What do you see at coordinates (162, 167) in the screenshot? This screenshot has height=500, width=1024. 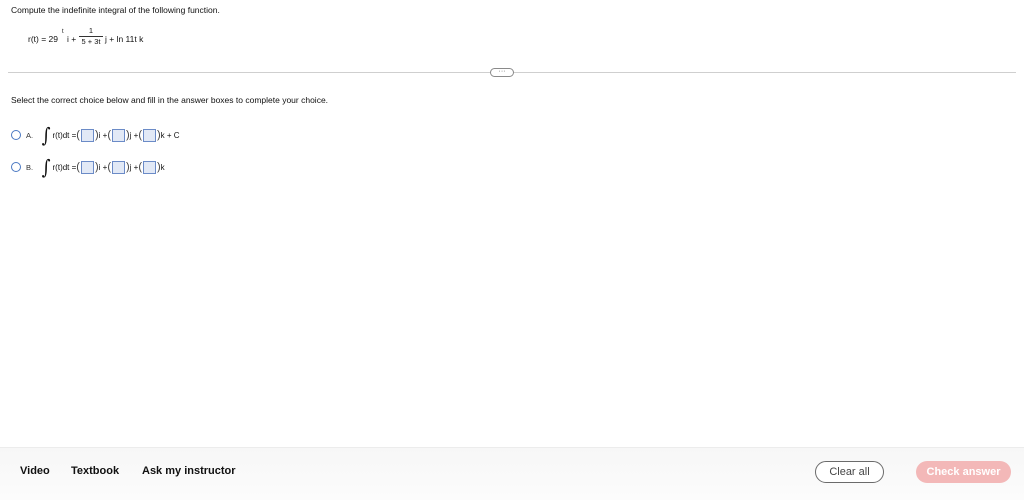 I see `choice-b-k-unit: k` at bounding box center [162, 167].